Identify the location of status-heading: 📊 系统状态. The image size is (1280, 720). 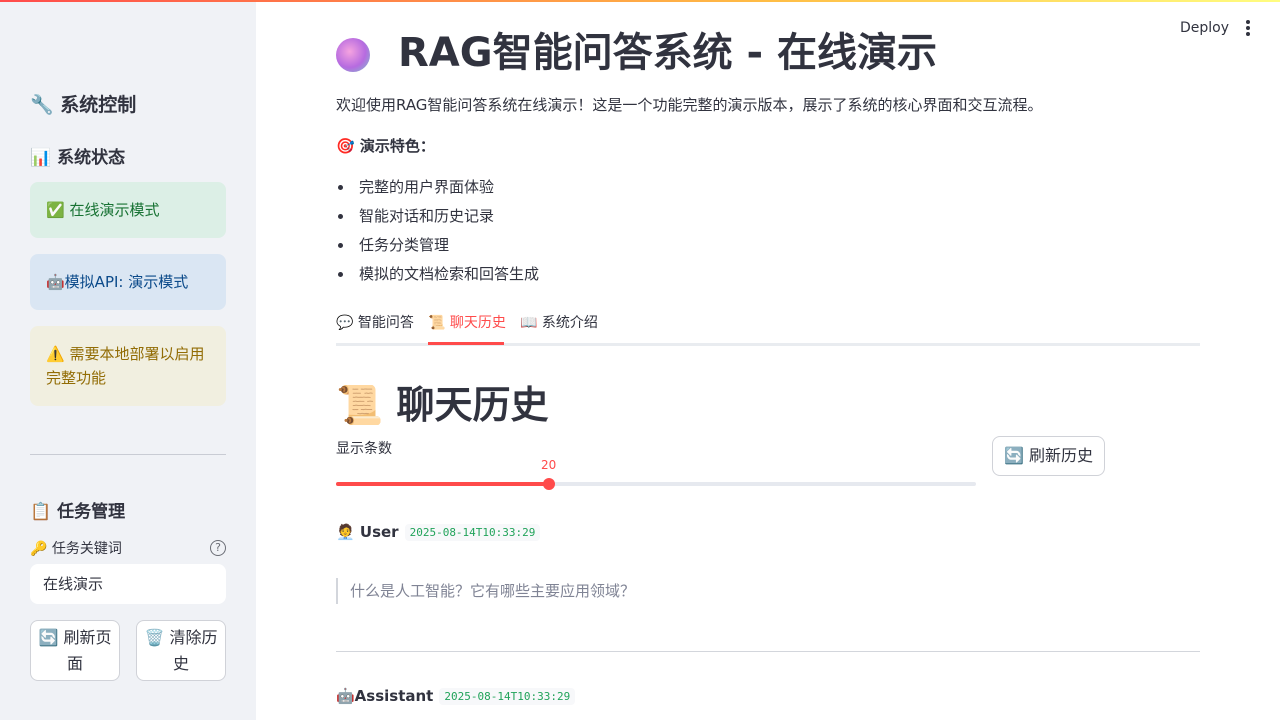
(78, 158).